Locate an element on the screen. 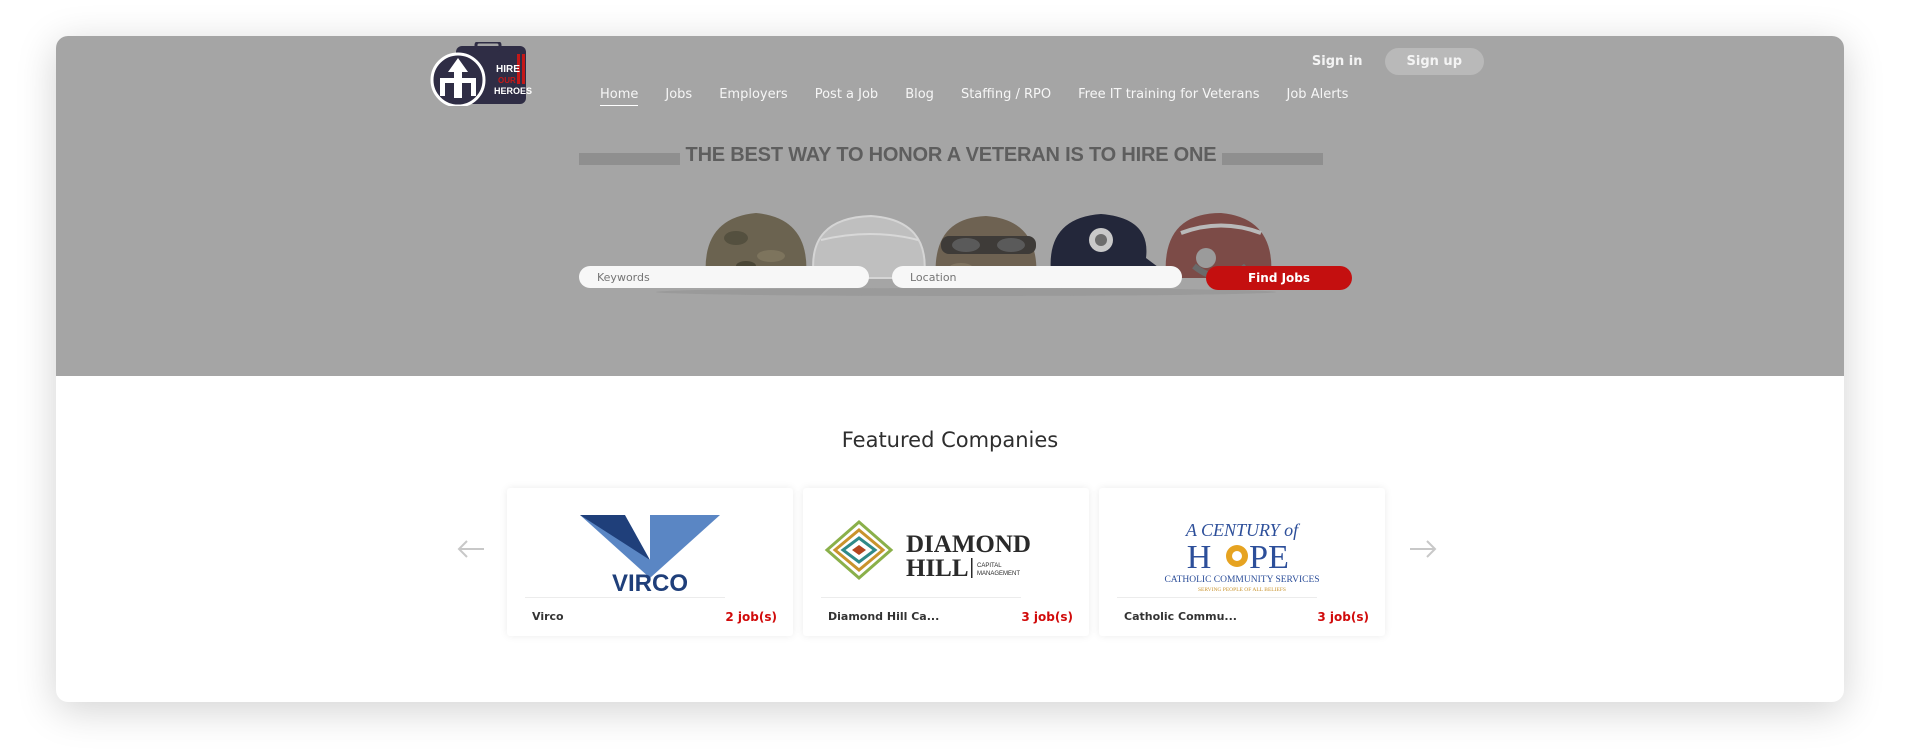  keywords-input is located at coordinates (724, 277).